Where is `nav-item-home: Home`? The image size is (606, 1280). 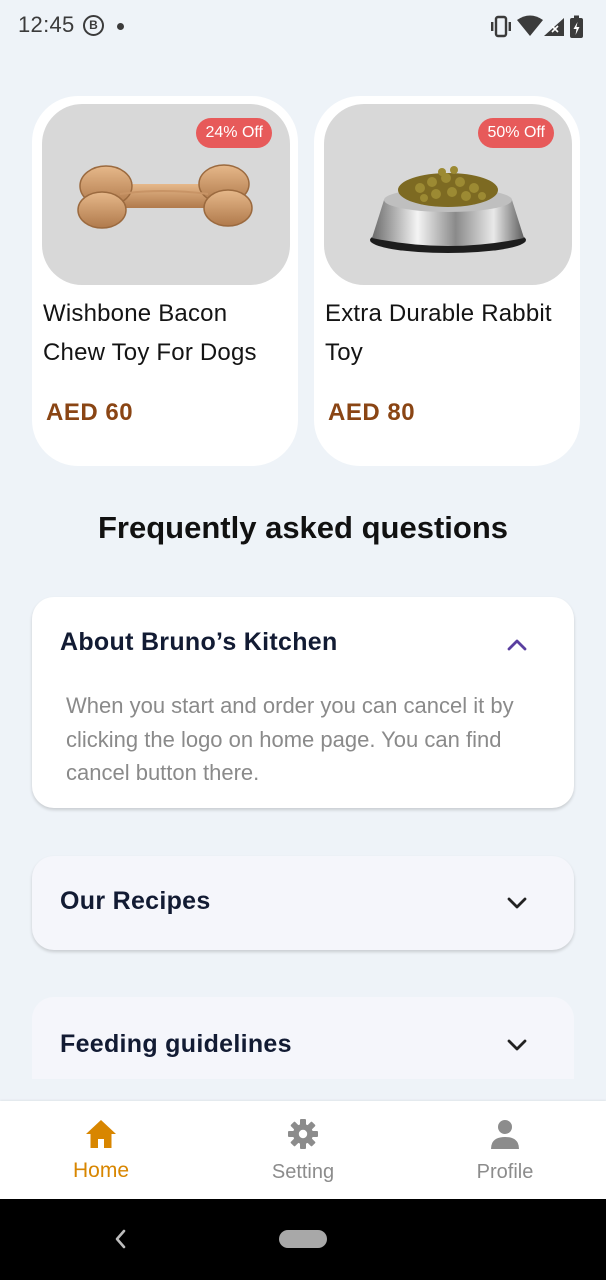 nav-item-home: Home is located at coordinates (101, 1150).